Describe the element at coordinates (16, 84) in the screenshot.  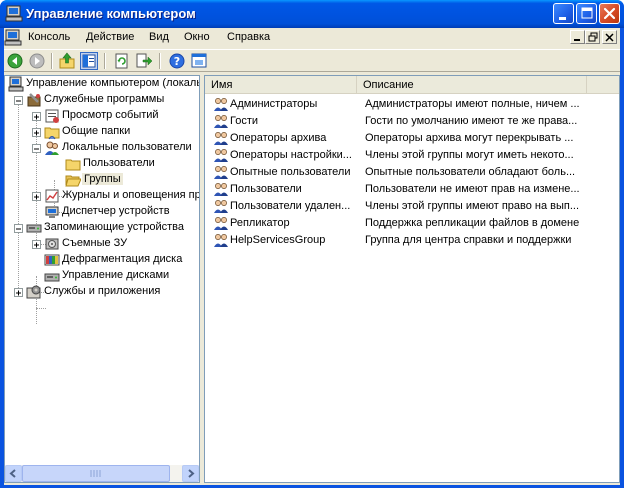
I see `computer-management-icon` at that location.